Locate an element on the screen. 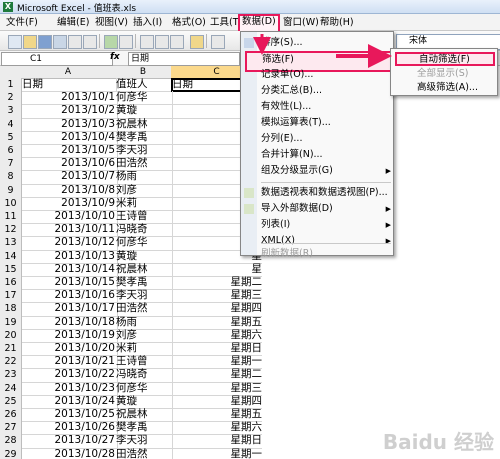 The image size is (500, 459). date-cell: 2013/10/13 is located at coordinates (69, 256).